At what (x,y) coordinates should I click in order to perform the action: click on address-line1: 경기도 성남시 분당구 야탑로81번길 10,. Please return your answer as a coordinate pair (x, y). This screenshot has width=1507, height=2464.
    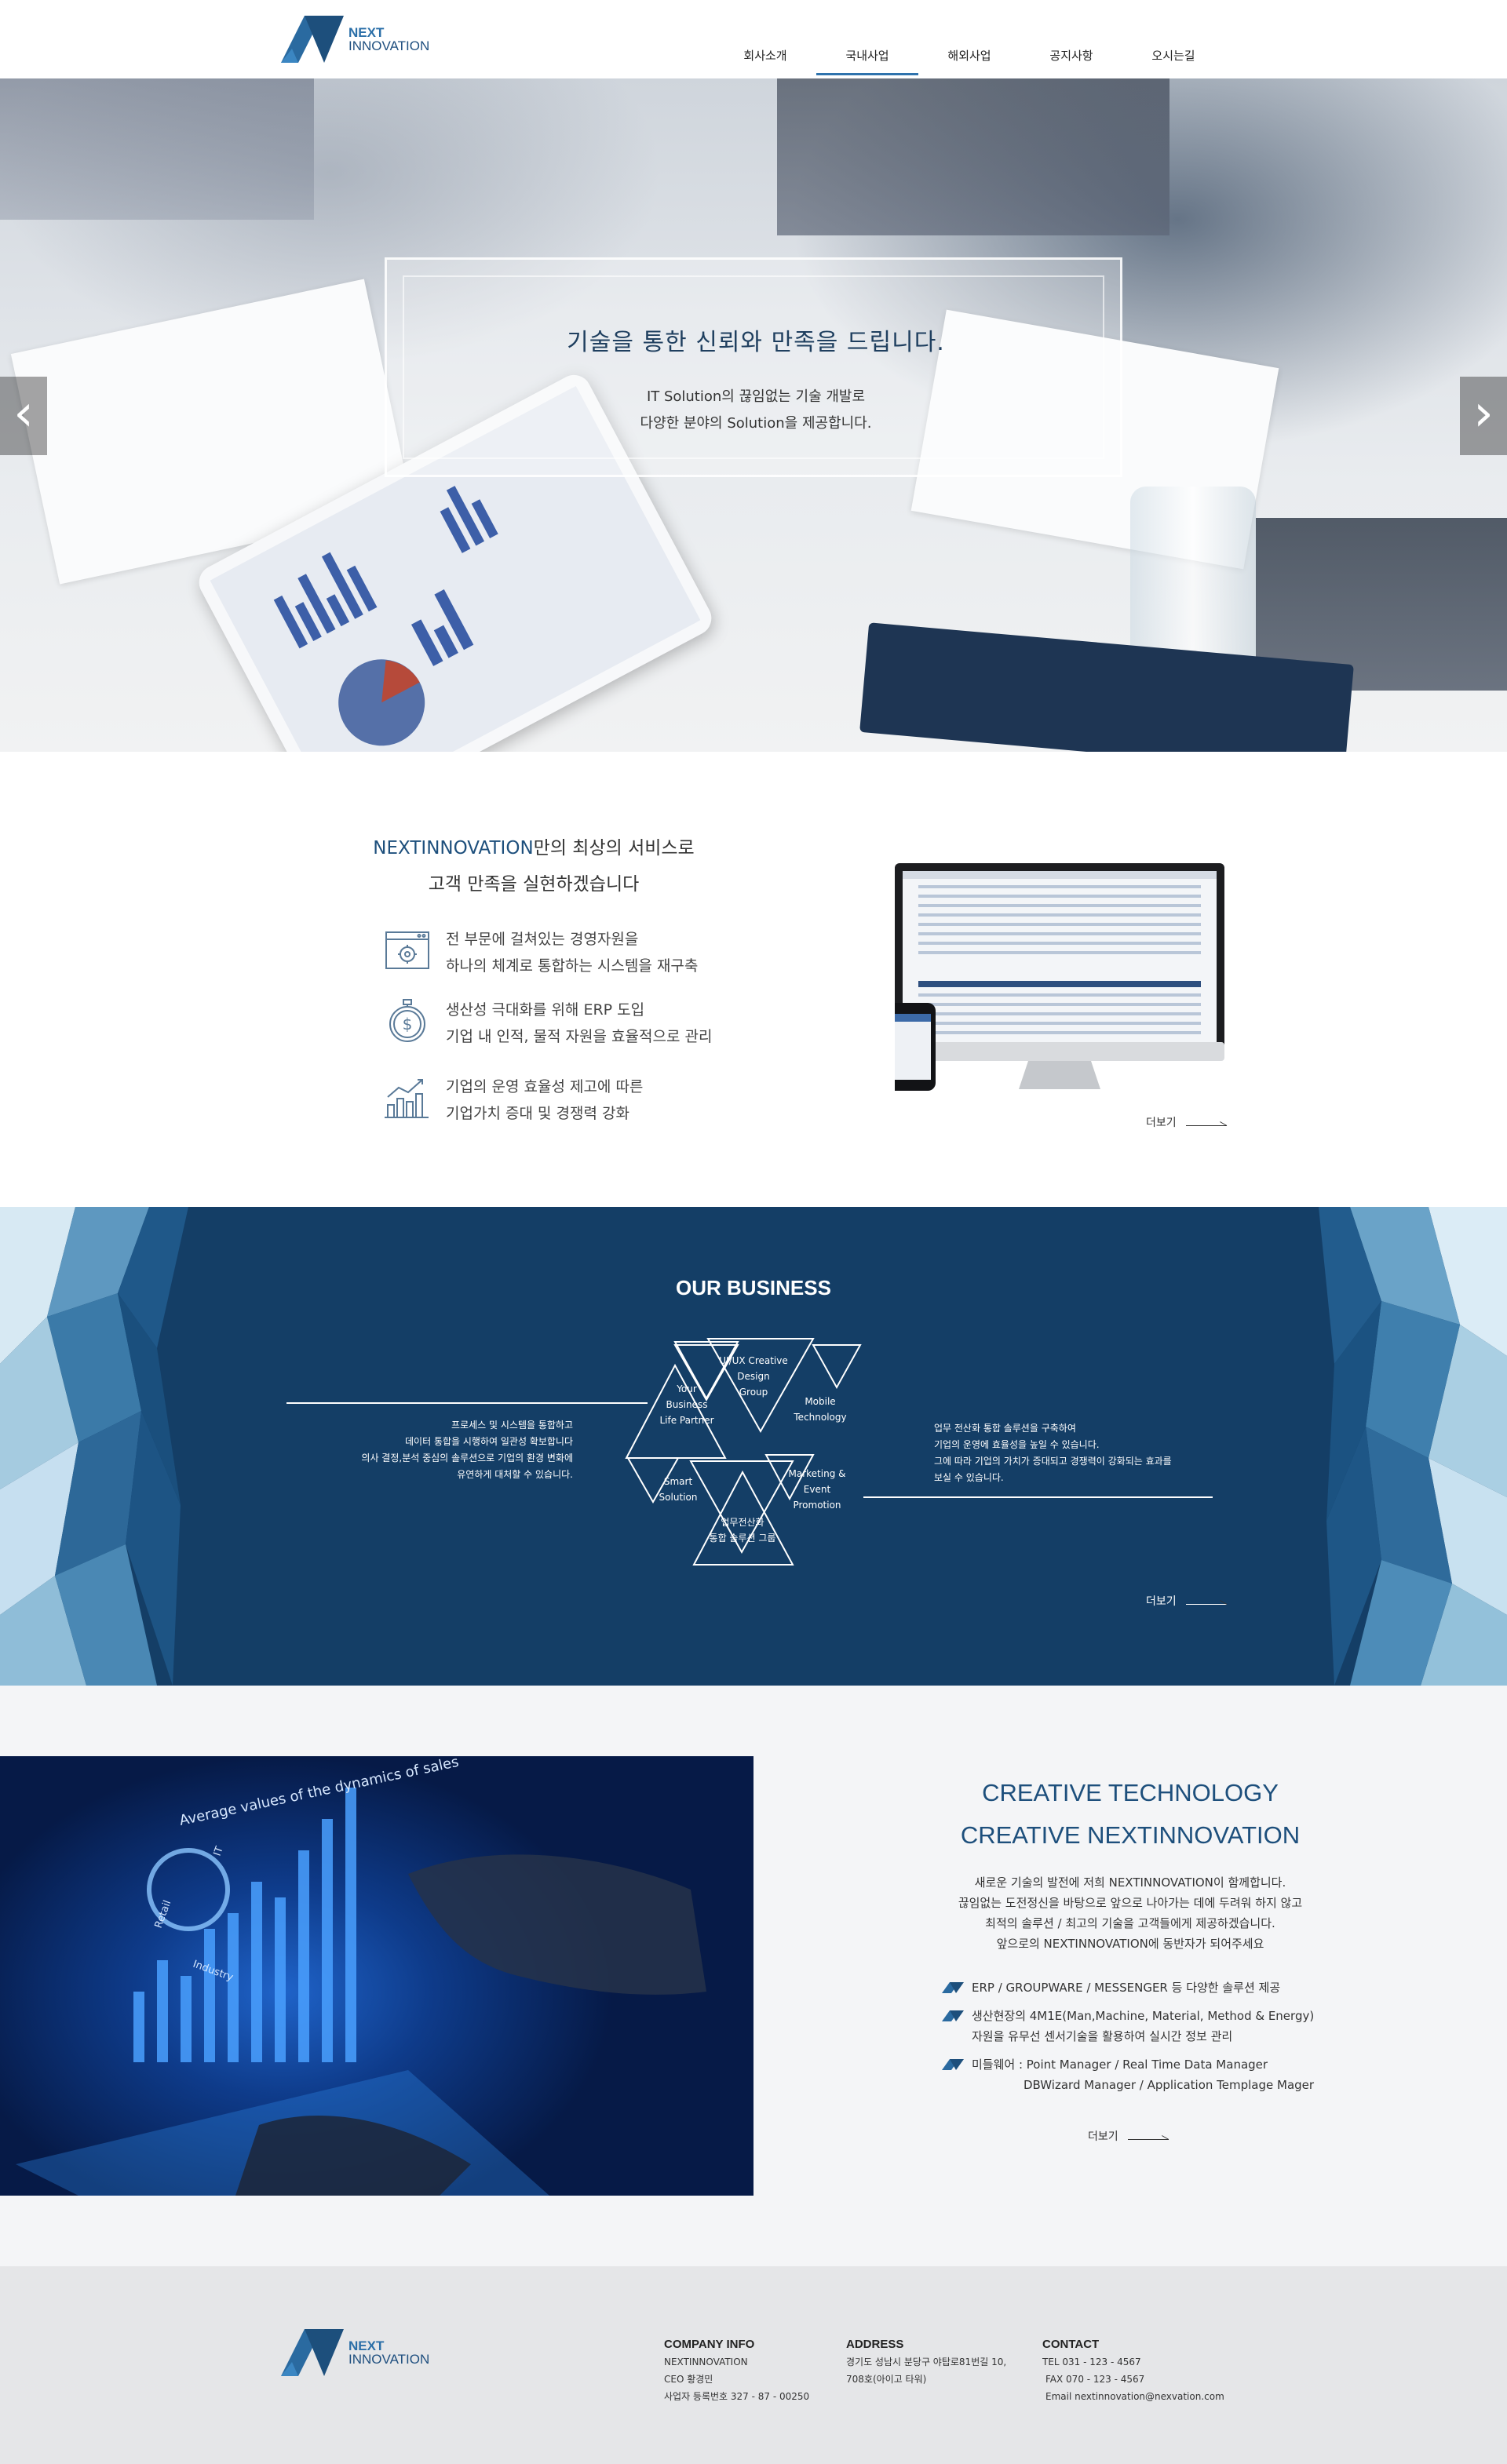
    Looking at the image, I should click on (927, 2361).